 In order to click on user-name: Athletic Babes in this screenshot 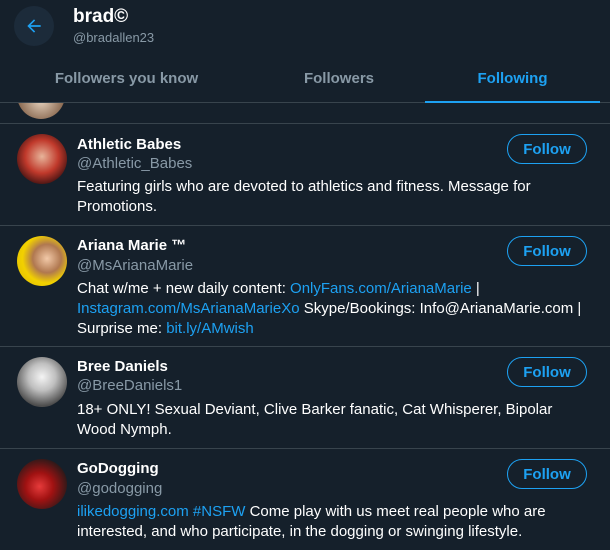, I will do `click(129, 144)`.